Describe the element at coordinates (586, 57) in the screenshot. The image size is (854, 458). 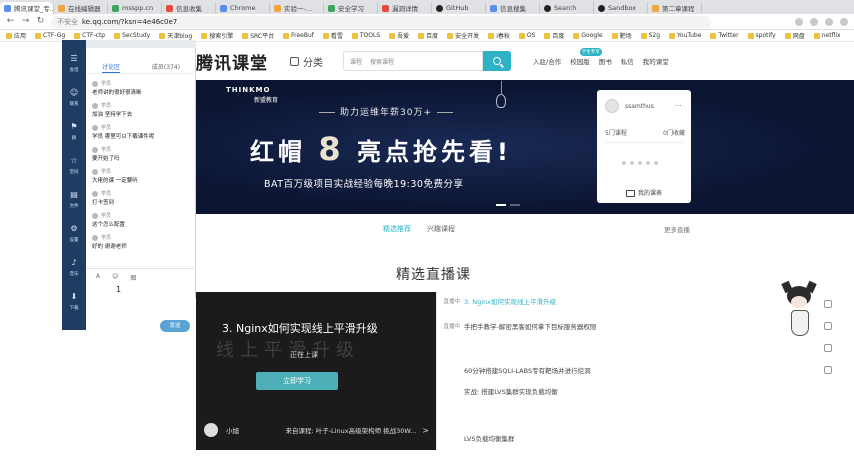
I see `header-link-campus: 校园版 学生专享` at that location.